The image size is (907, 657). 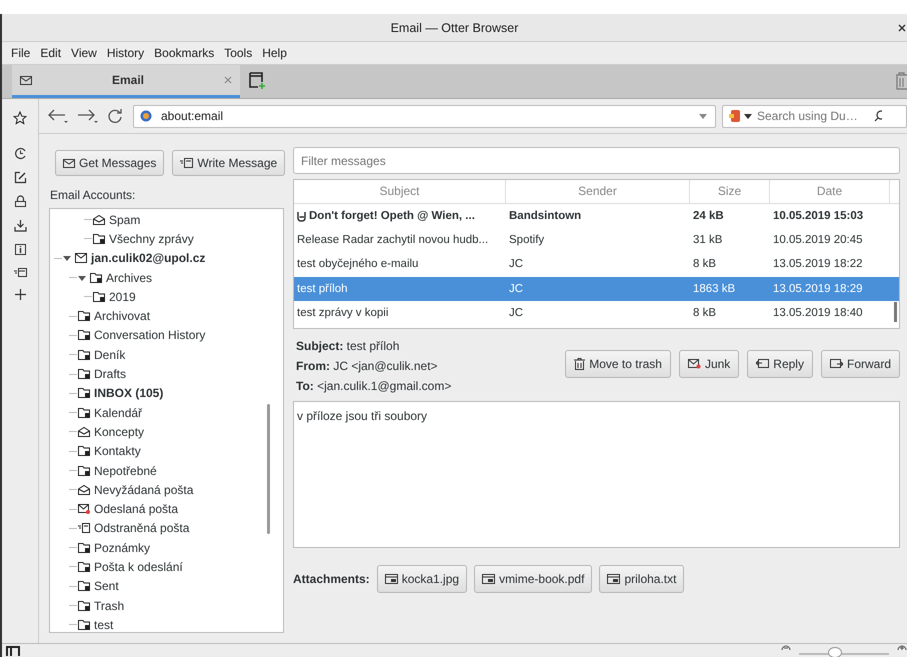 I want to click on menu-item: Help, so click(x=274, y=53).